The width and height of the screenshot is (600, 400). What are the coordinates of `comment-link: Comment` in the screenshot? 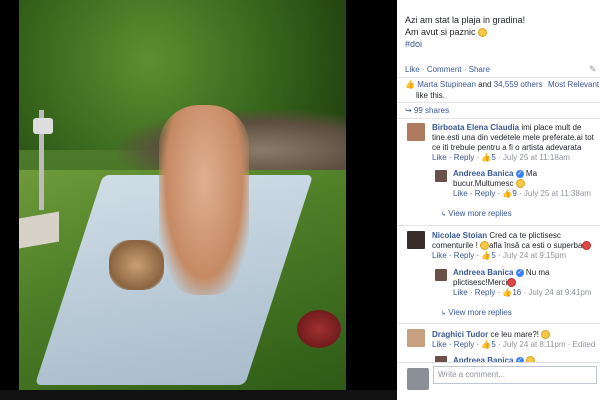 It's located at (444, 69).